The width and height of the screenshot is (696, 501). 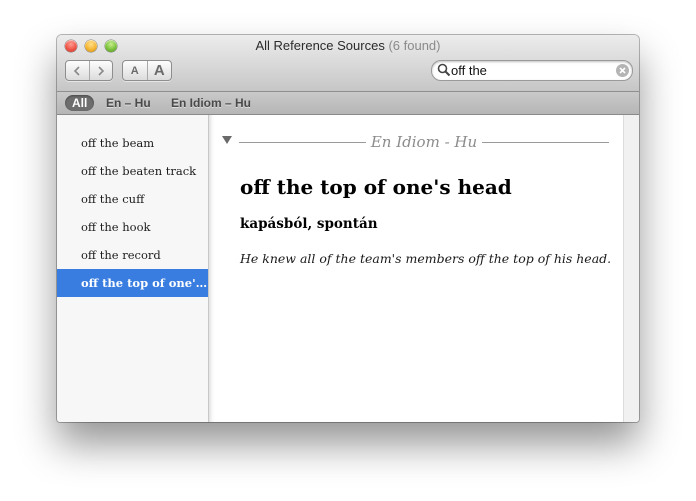 What do you see at coordinates (132, 227) in the screenshot?
I see `result-item-off-the-hook: off the hook` at bounding box center [132, 227].